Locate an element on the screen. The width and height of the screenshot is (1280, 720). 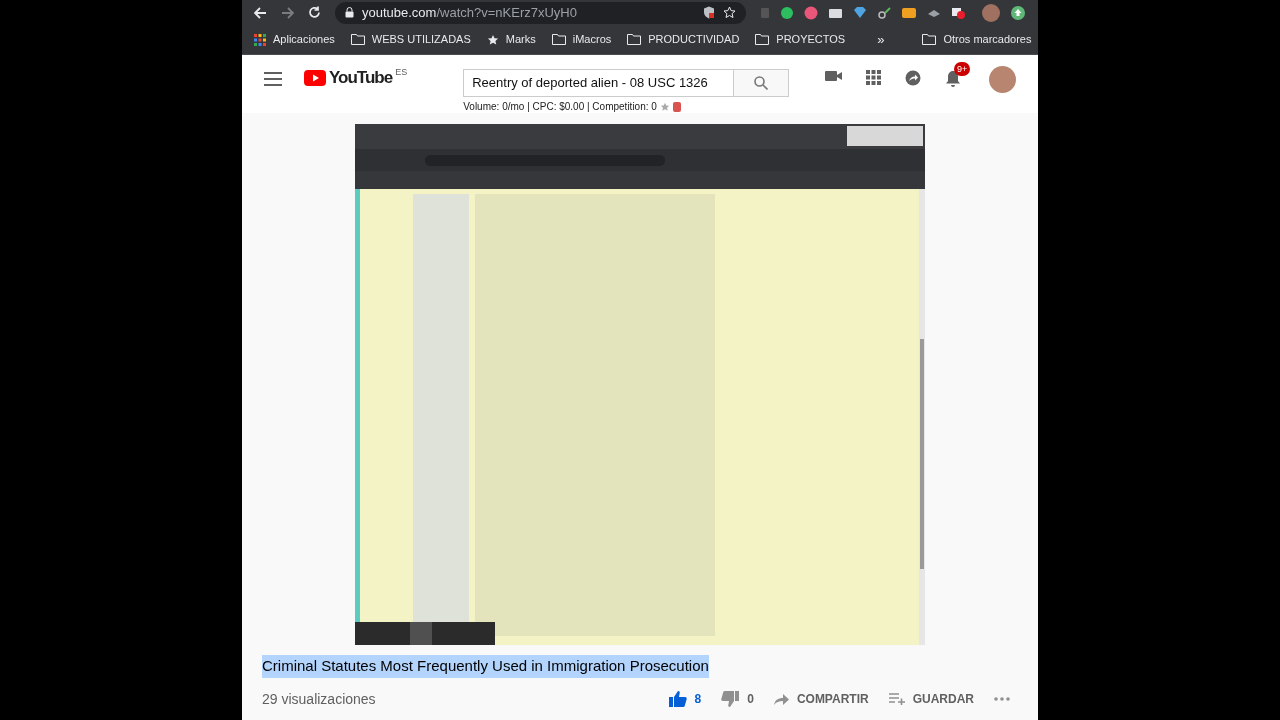
bookmark-label: iMacros is located at coordinates (592, 40).